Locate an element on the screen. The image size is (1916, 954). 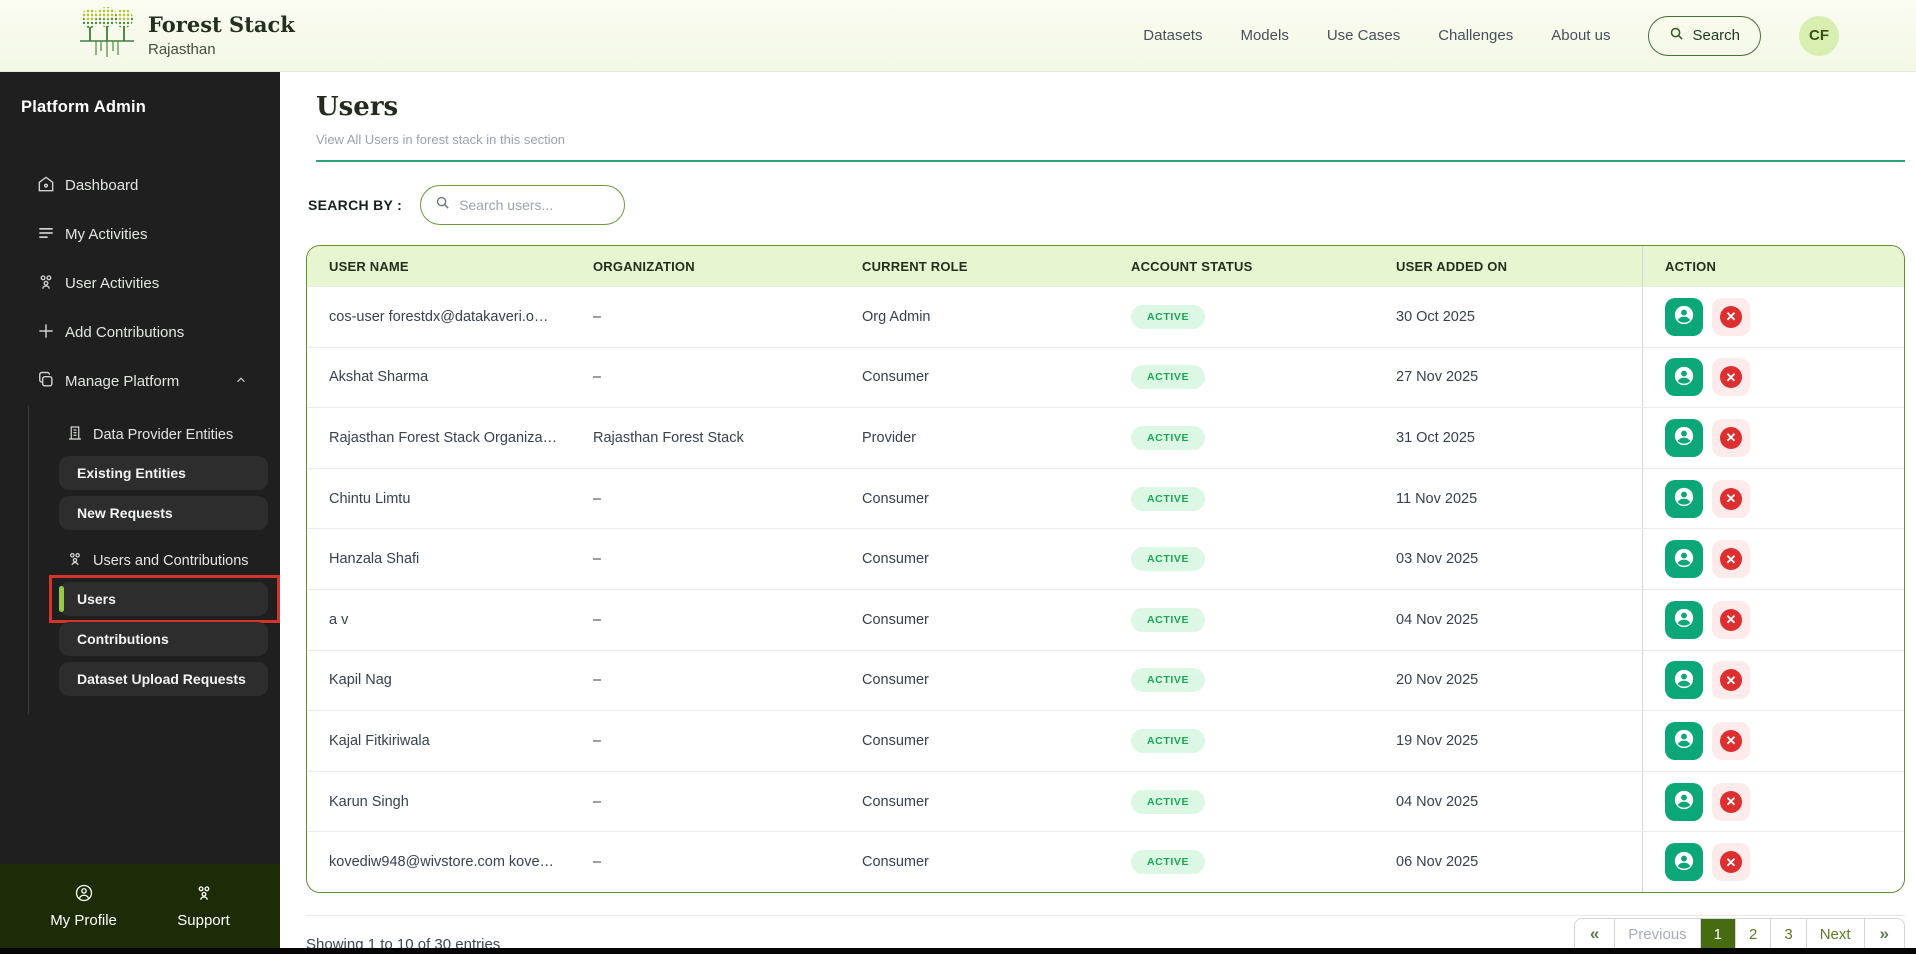
sidebar-item-dataset-upload-requests: Dataset Upload Requests is located at coordinates (163, 679).